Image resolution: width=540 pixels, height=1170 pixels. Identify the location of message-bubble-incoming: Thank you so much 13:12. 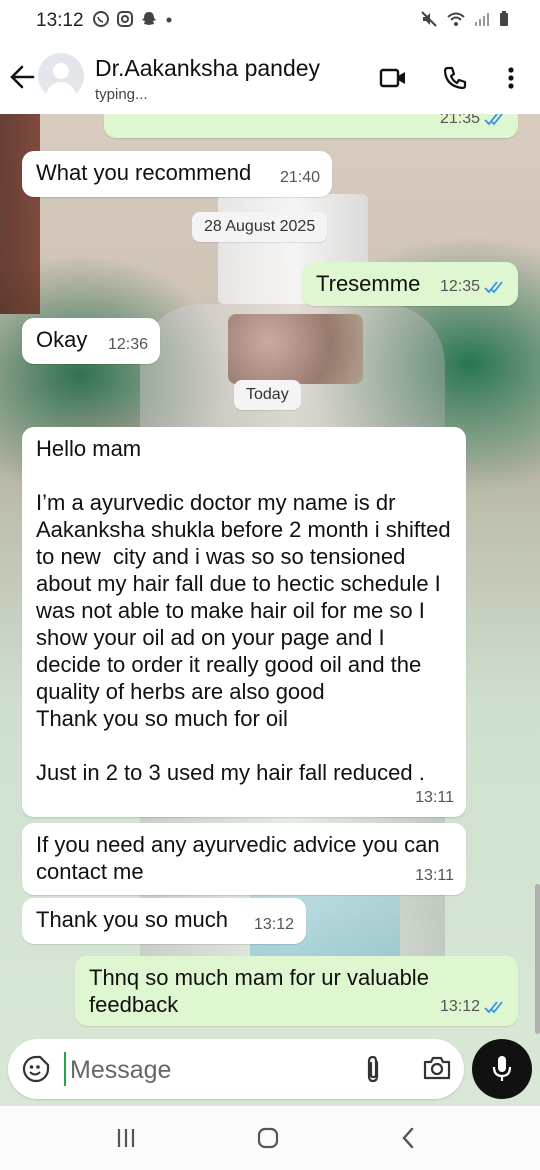
(164, 921).